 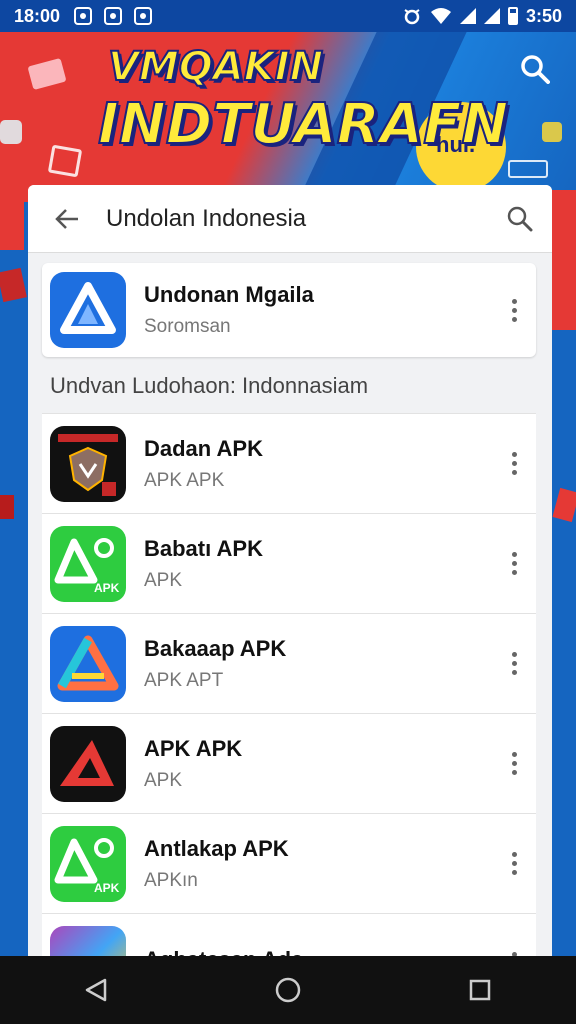 I want to click on section-title: Undvan Ludohaon: Indonnasiam, so click(x=209, y=385).